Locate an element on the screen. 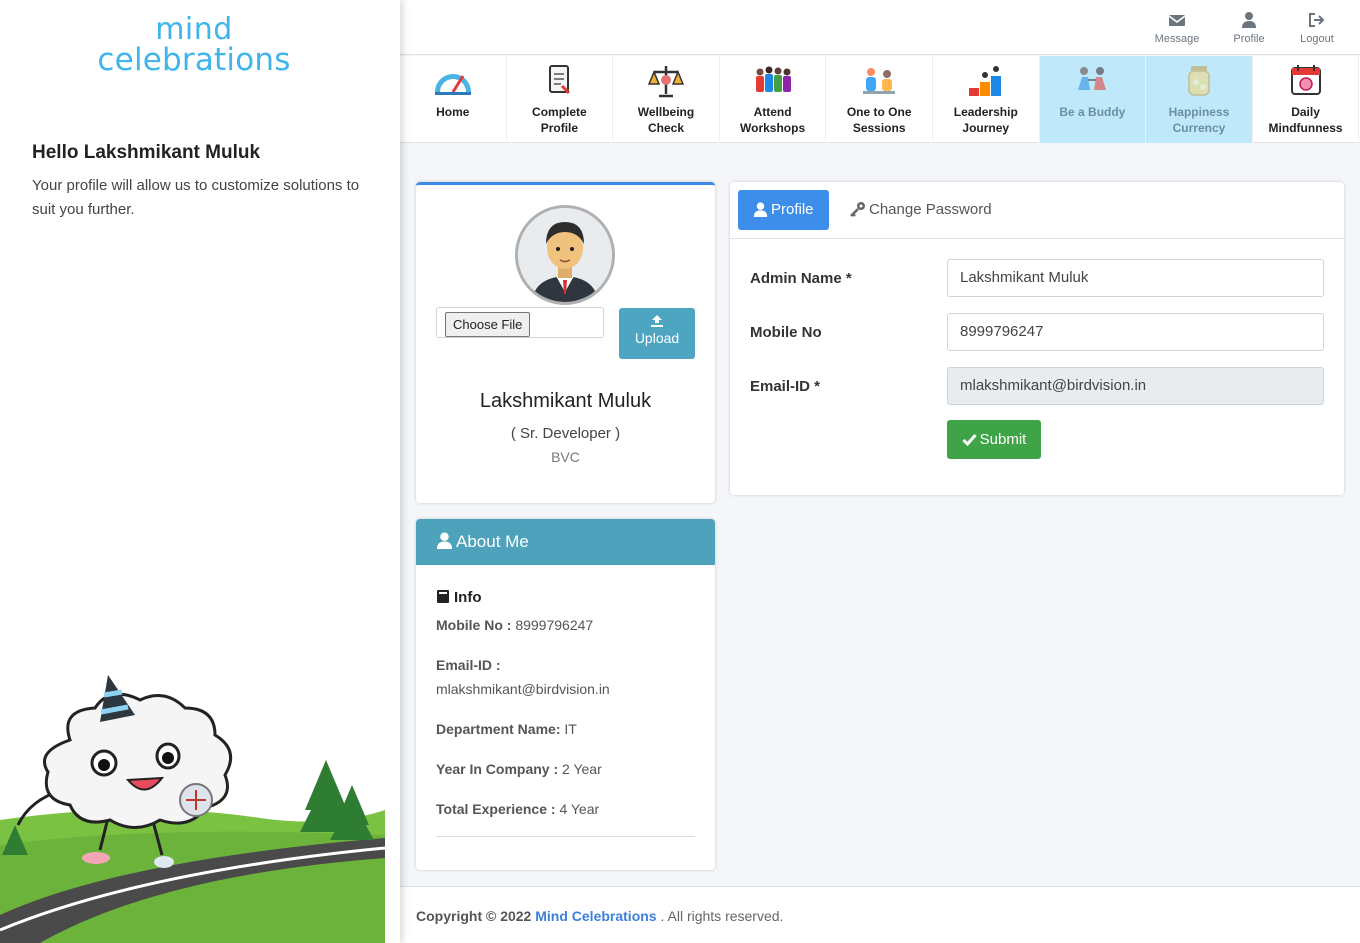  book-icon is located at coordinates (443, 596).